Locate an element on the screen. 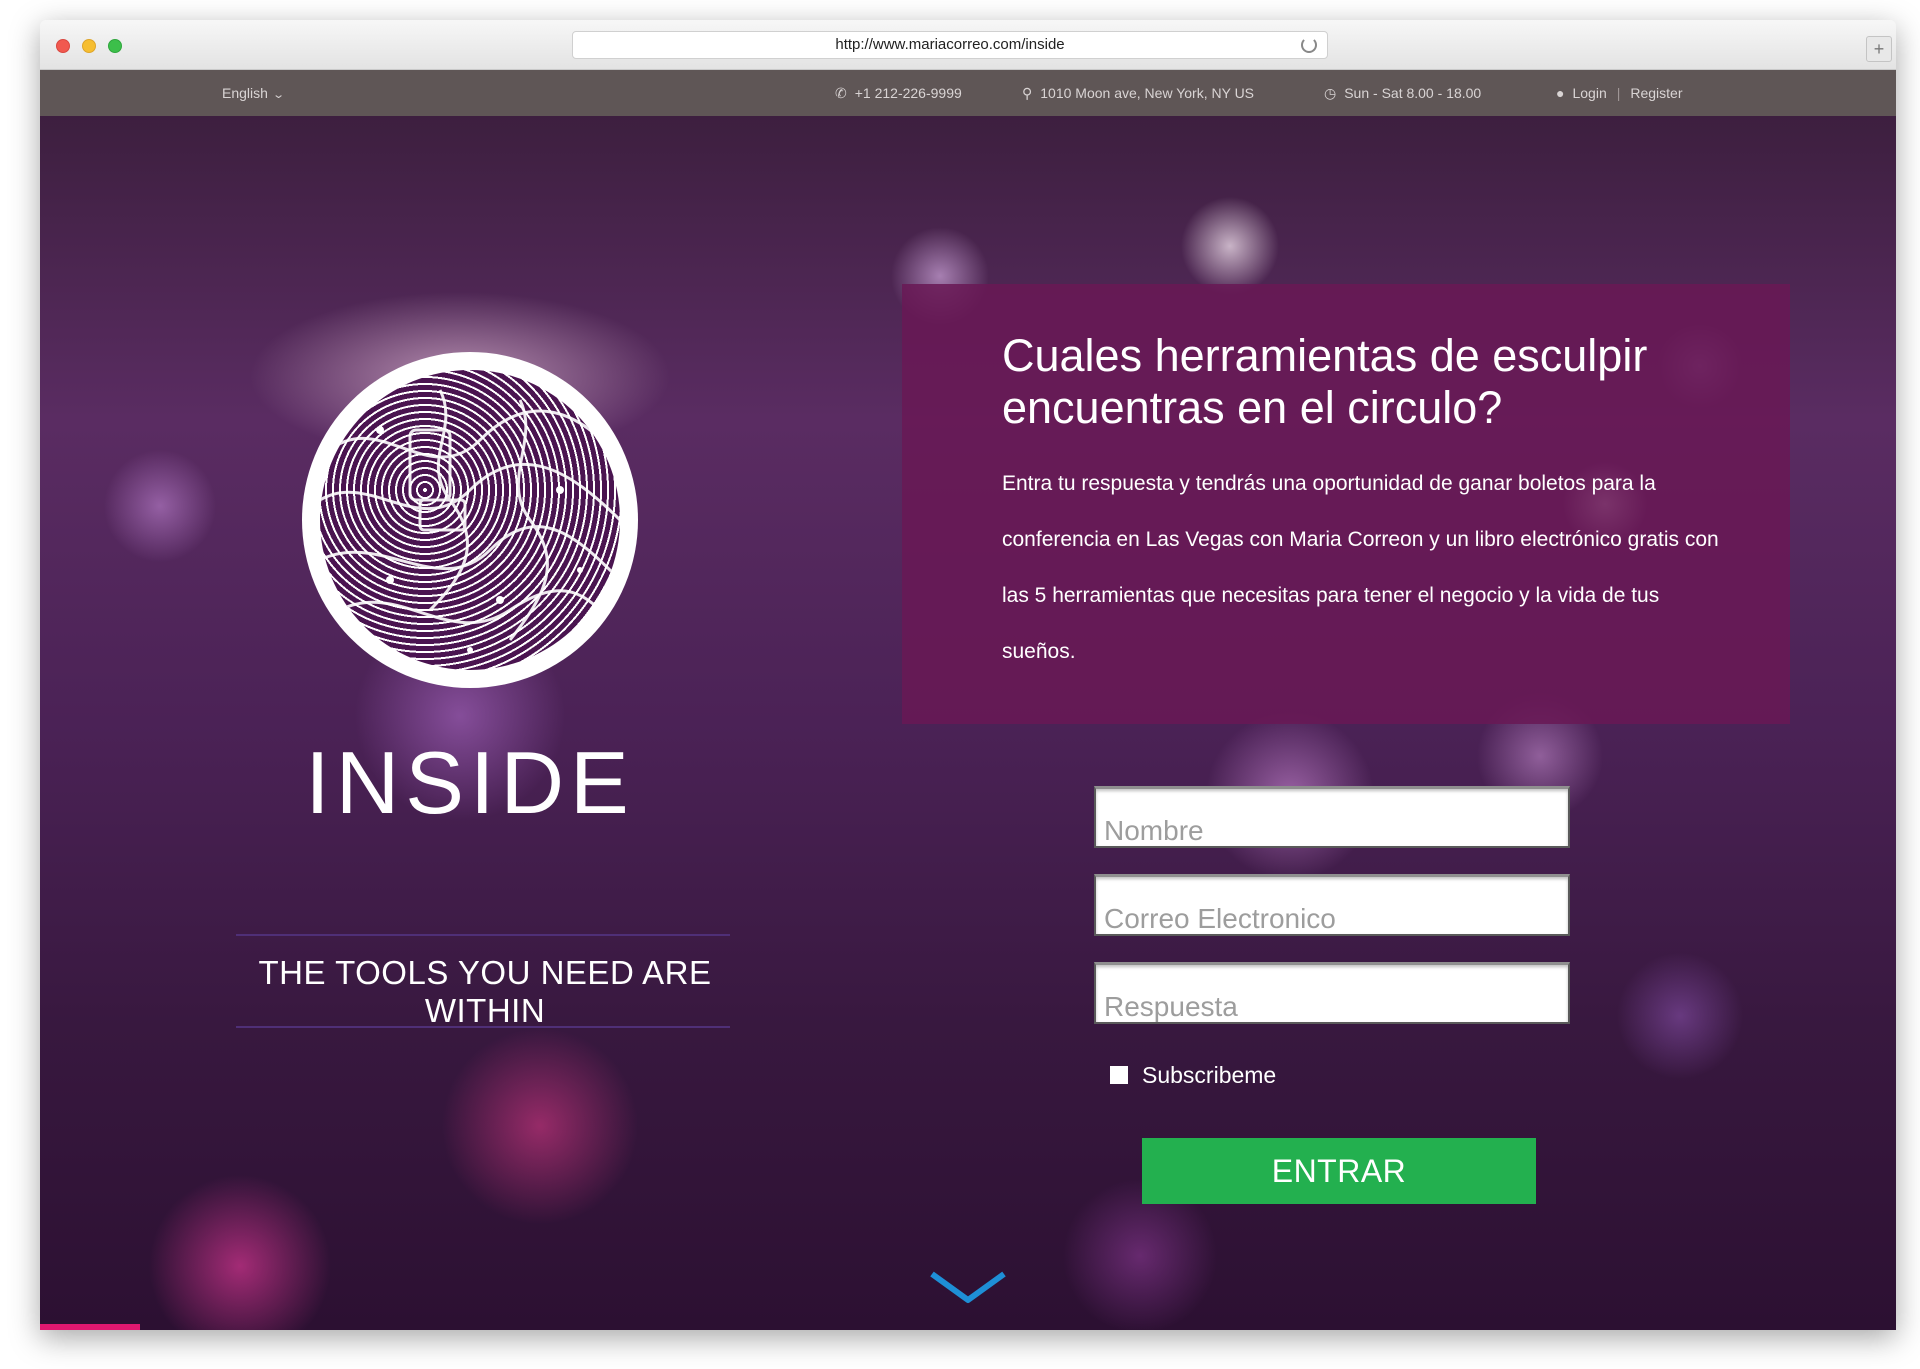 Image resolution: width=1920 pixels, height=1369 pixels. subscribe-option: Subscribeme is located at coordinates (1193, 1075).